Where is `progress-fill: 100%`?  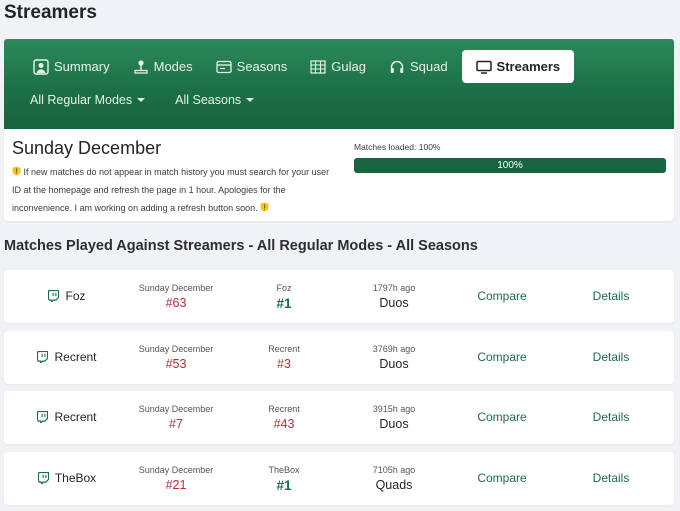
progress-fill: 100% is located at coordinates (510, 165).